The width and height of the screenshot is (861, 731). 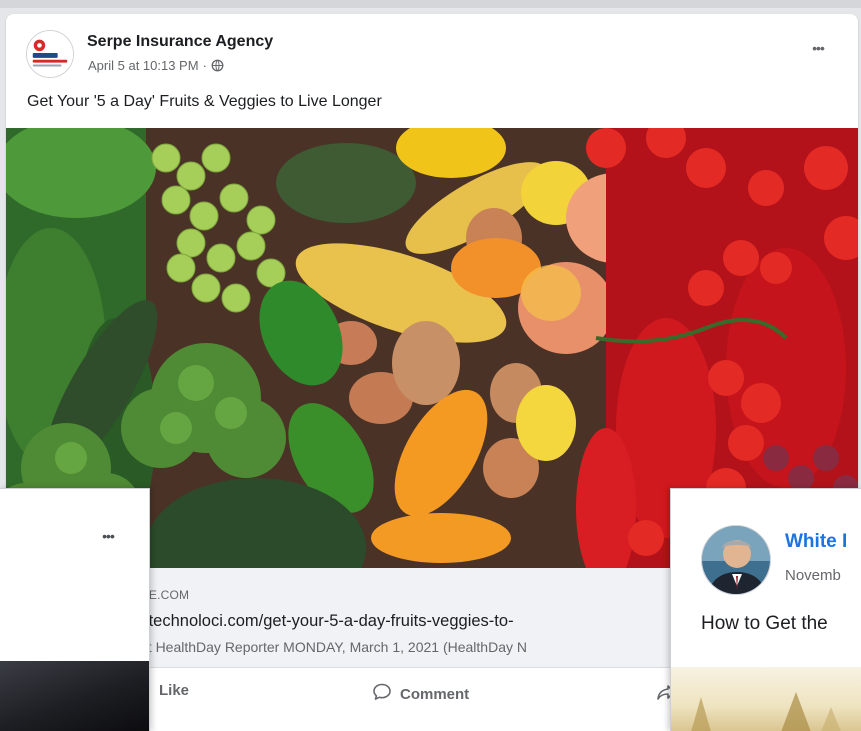 I want to click on left-feed-card: •••, so click(x=75, y=609).